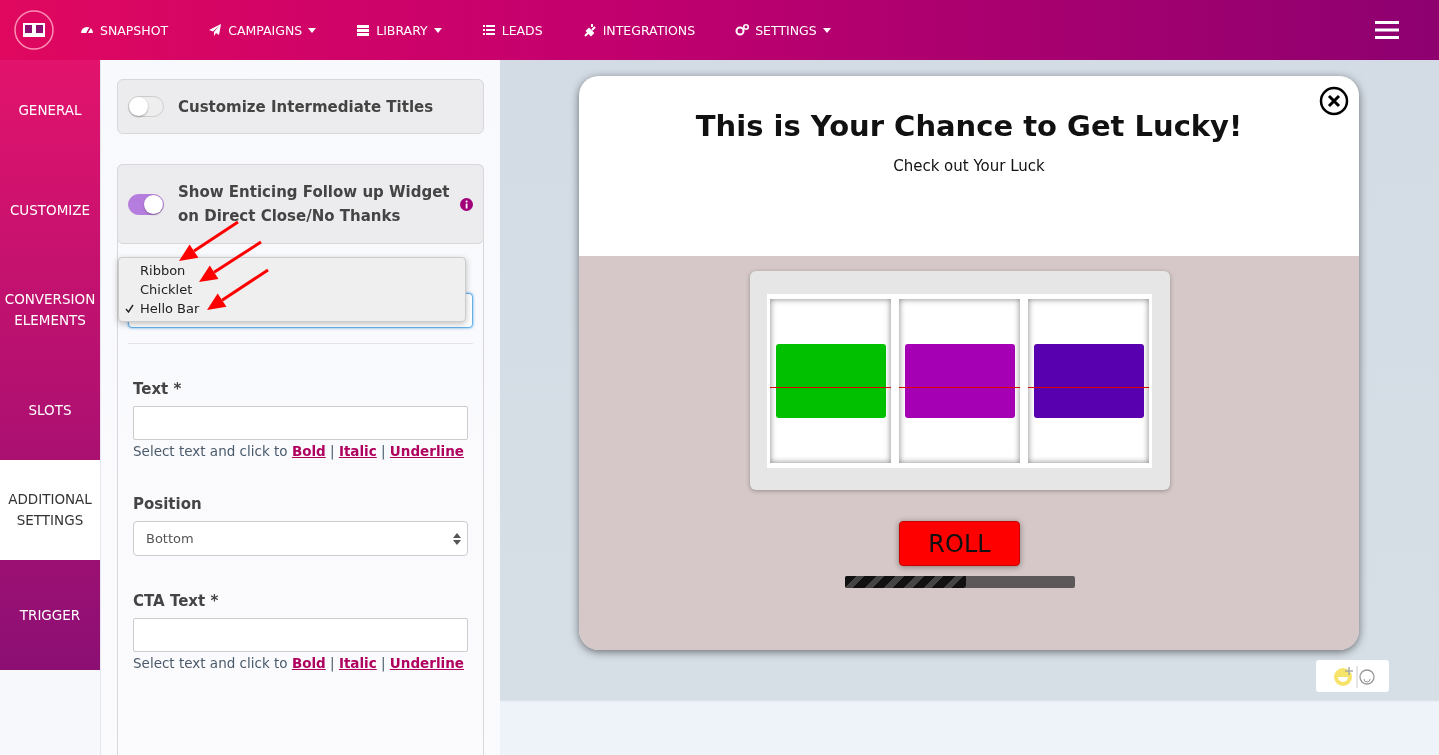 The image size is (1439, 755). Describe the element at coordinates (314, 204) in the screenshot. I see `toggle-label: Show Enticing Follow up Widget on Direct Close/No Thanks` at that location.